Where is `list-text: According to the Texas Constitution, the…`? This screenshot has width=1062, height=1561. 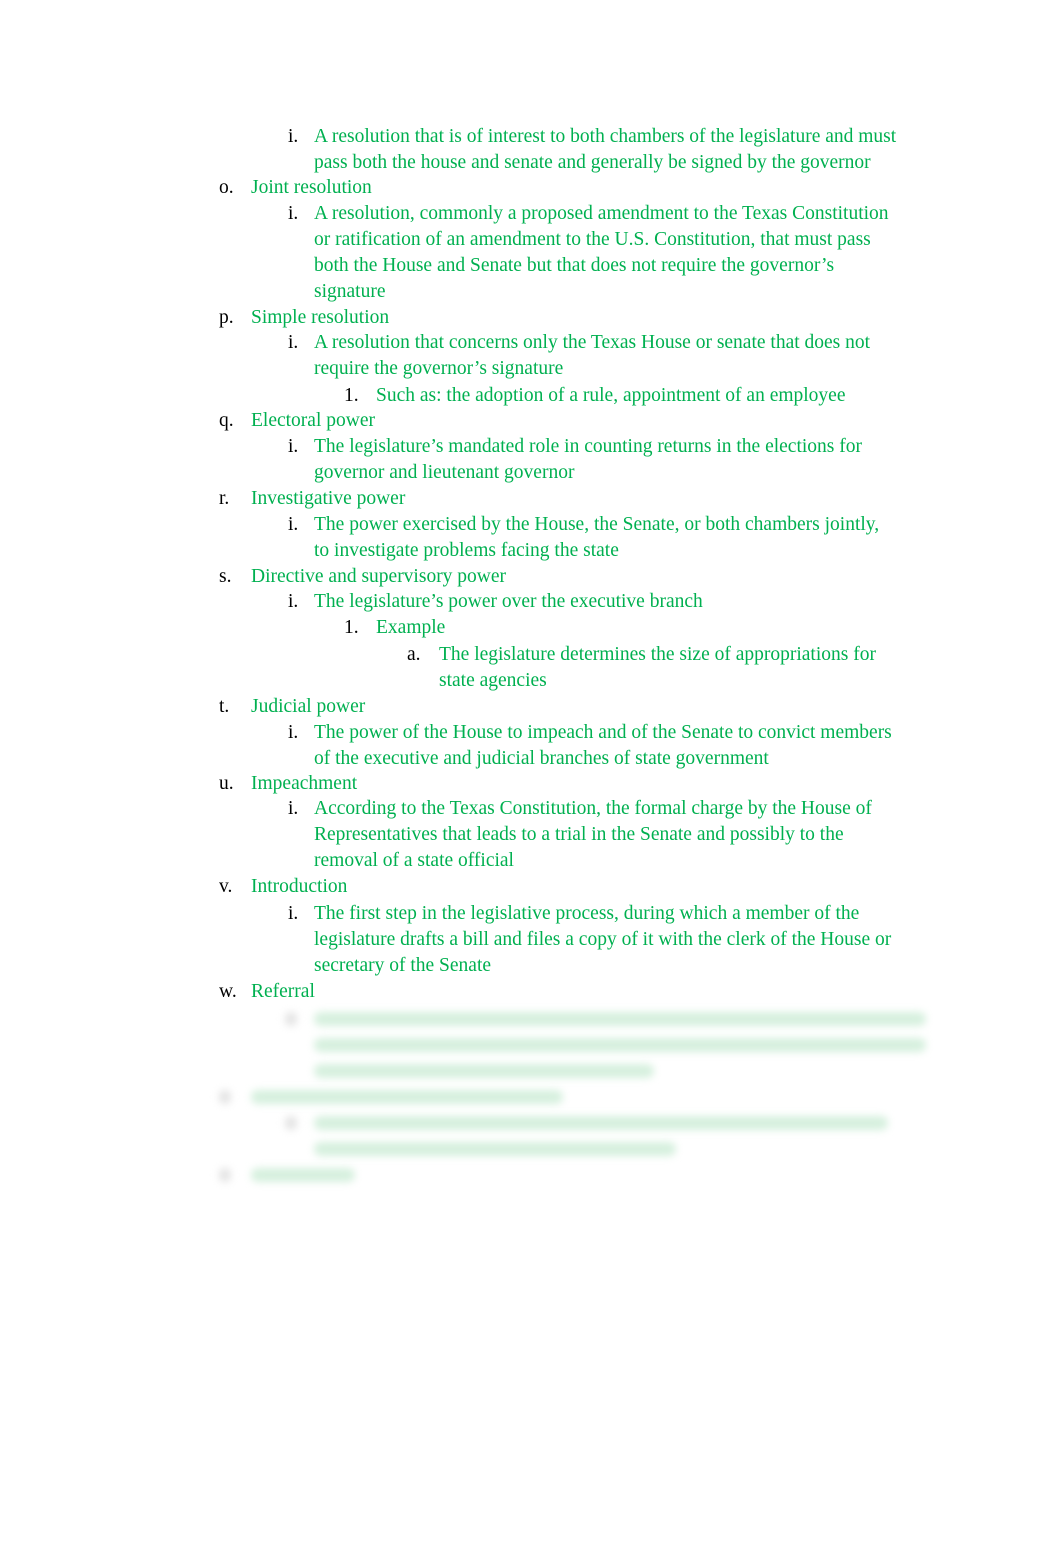
list-text: According to the Texas Constitution, the… is located at coordinates (593, 834).